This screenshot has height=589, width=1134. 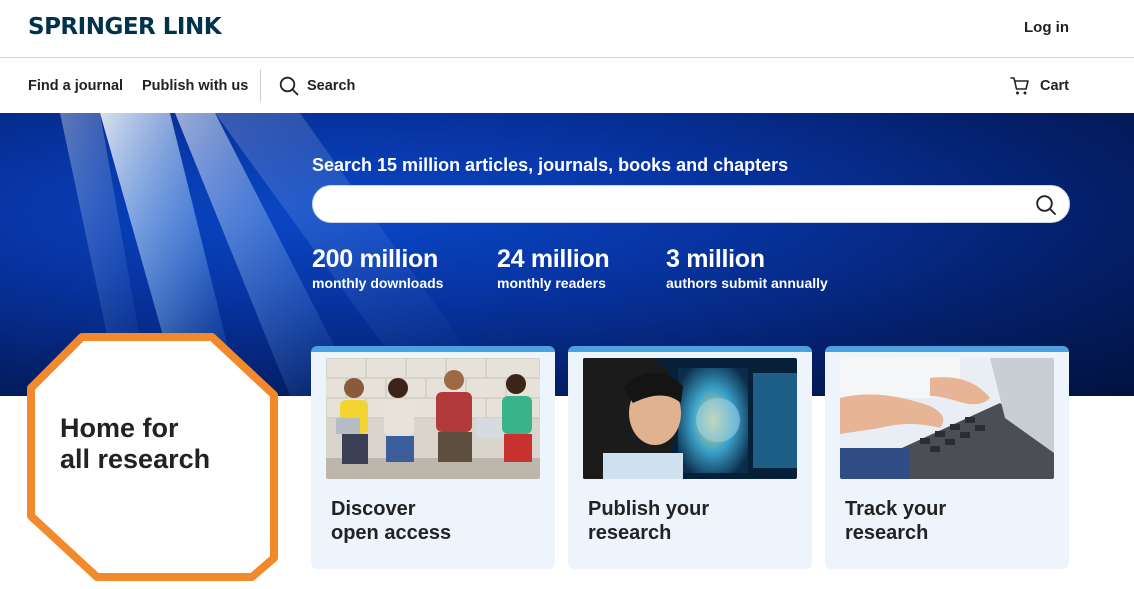 I want to click on cart-button: Cart, so click(x=1039, y=86).